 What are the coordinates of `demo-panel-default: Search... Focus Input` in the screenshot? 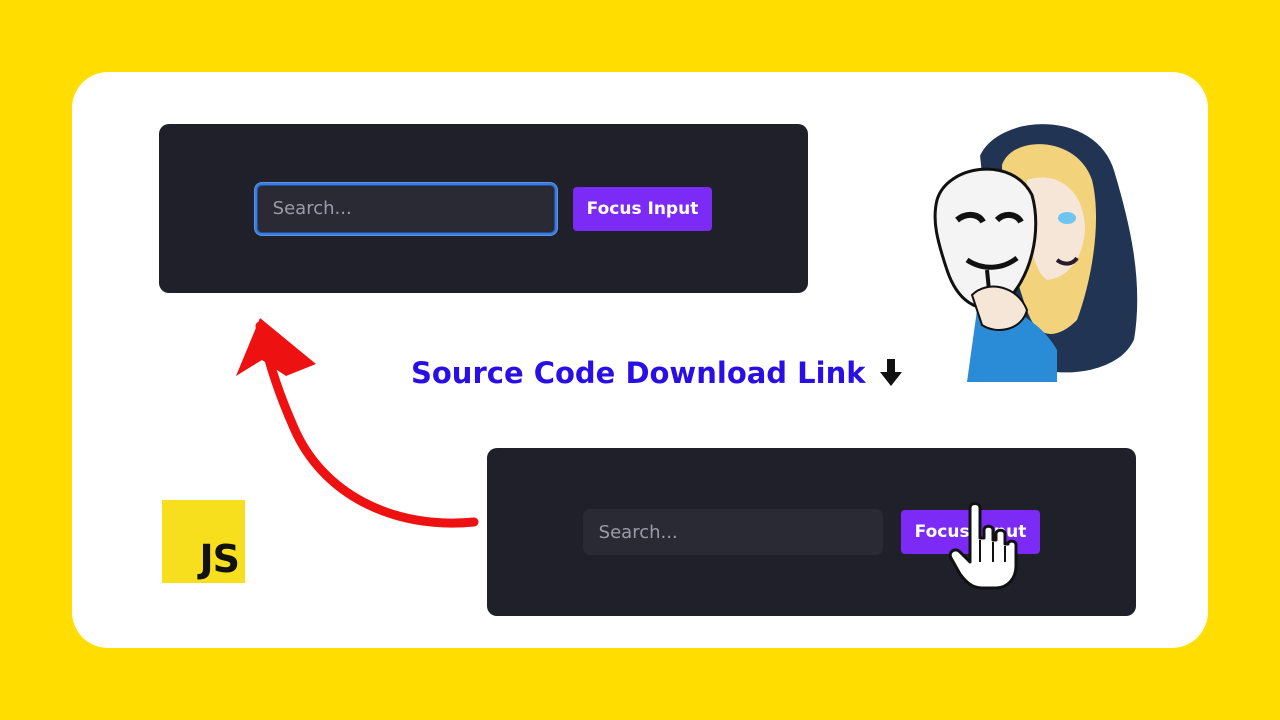 It's located at (811, 532).